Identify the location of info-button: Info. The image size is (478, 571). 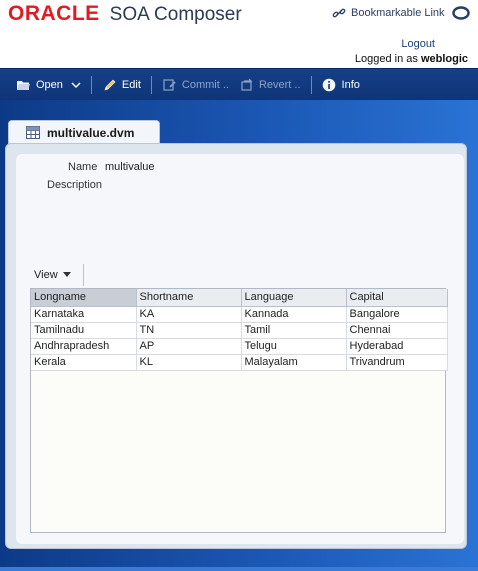
(341, 85).